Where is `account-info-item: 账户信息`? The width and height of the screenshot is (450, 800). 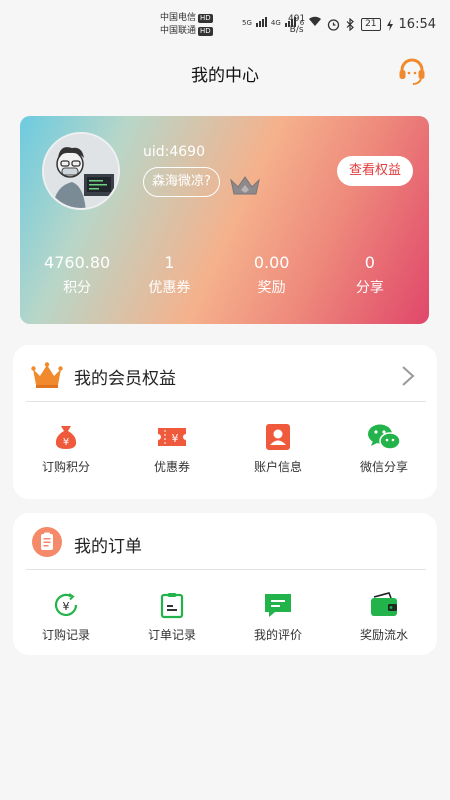
account-info-item: 账户信息 is located at coordinates (278, 449).